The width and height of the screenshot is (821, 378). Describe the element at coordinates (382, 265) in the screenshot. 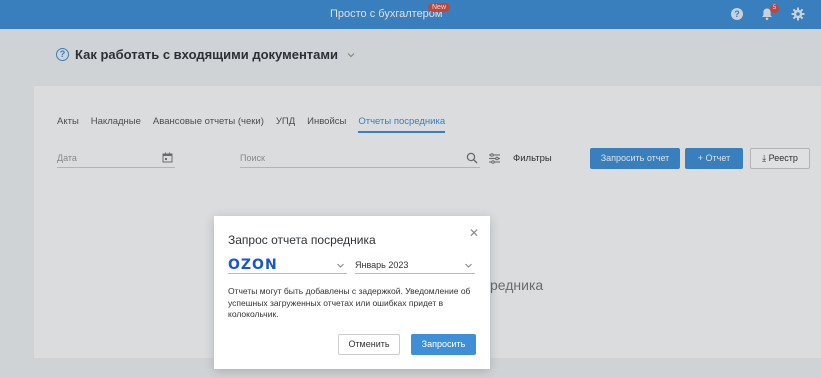

I see `period-value: Январь 2023` at that location.